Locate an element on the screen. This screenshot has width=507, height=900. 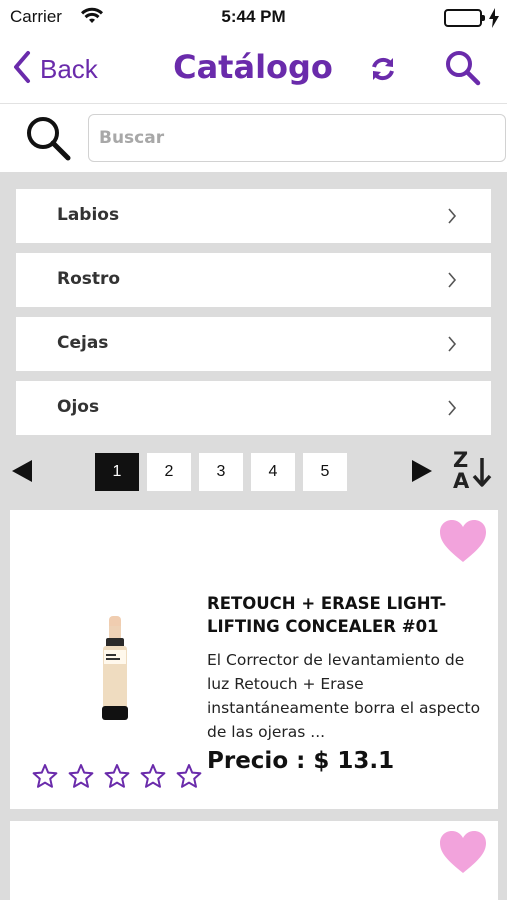
pagination: 1 2 3 4 5 is located at coordinates (225, 472).